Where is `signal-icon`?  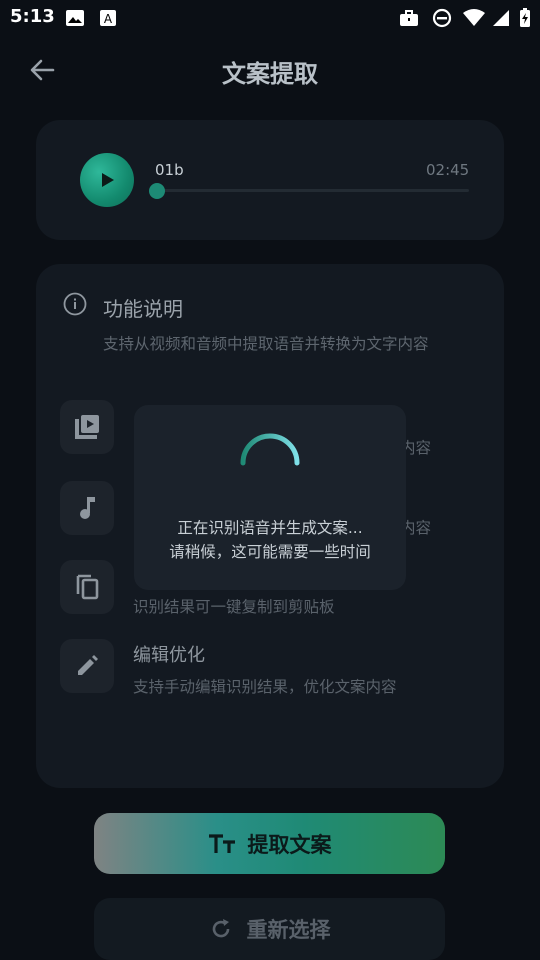
signal-icon is located at coordinates (501, 18).